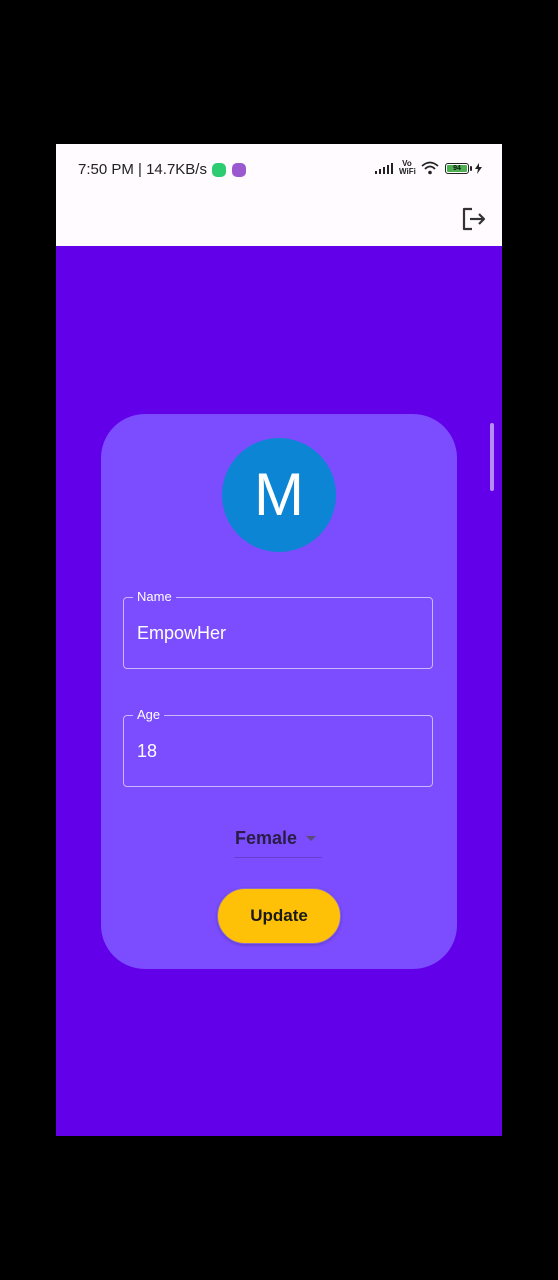 This screenshot has width=558, height=1280. I want to click on gender-value: Female, so click(266, 838).